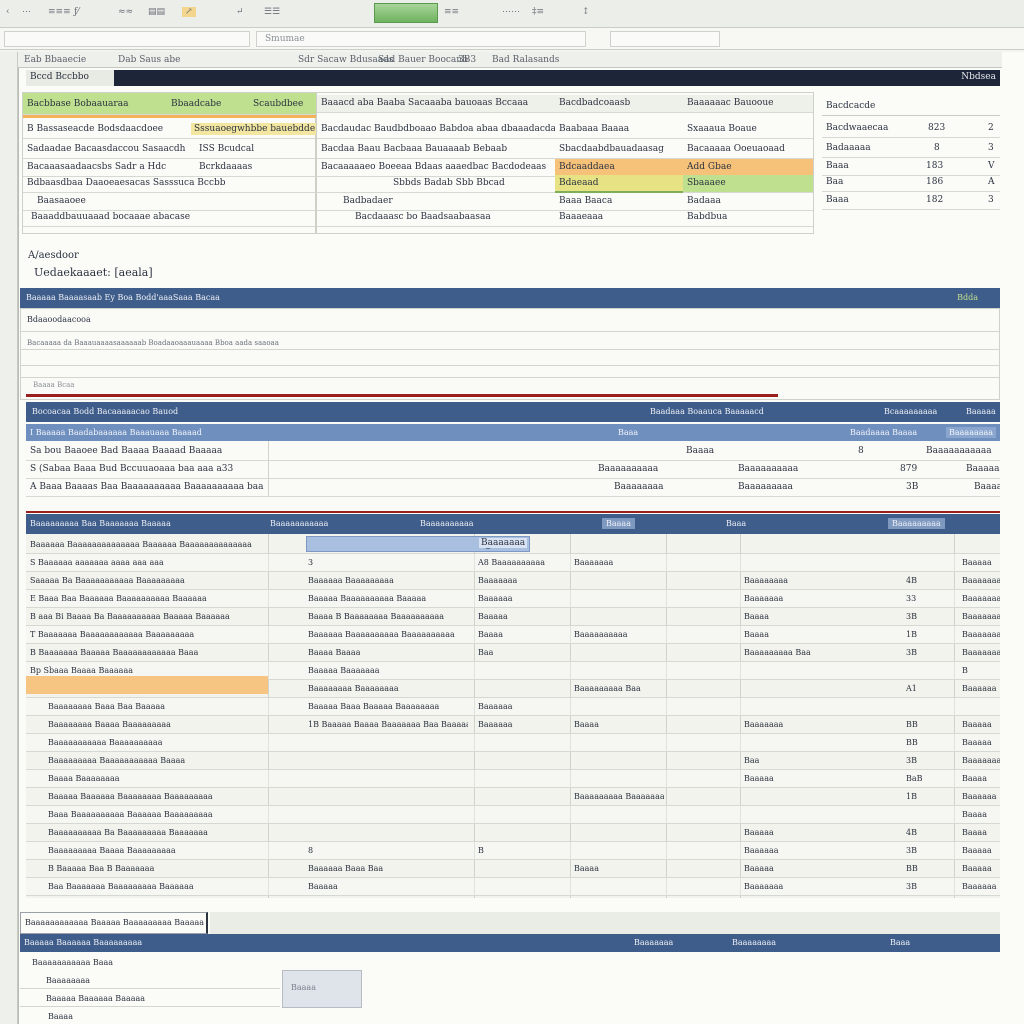  Describe the element at coordinates (911, 129) in the screenshot. I see `metric-row: Bacdwaaecaa 823 2` at that location.